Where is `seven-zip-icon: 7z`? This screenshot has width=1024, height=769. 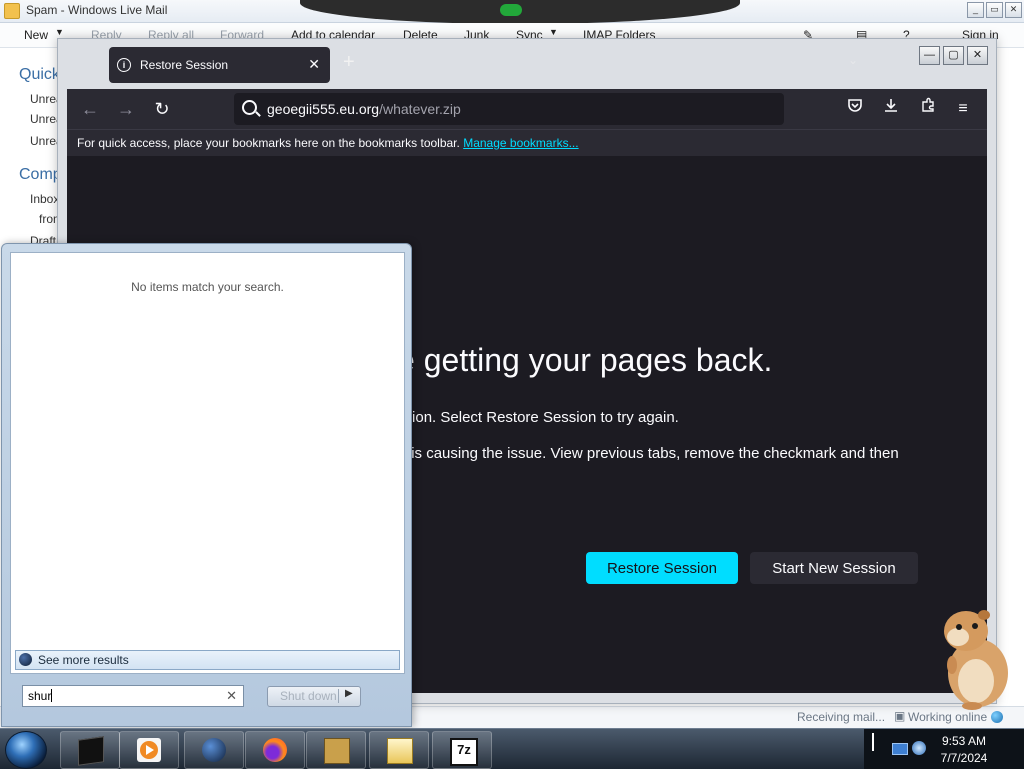 seven-zip-icon: 7z is located at coordinates (464, 752).